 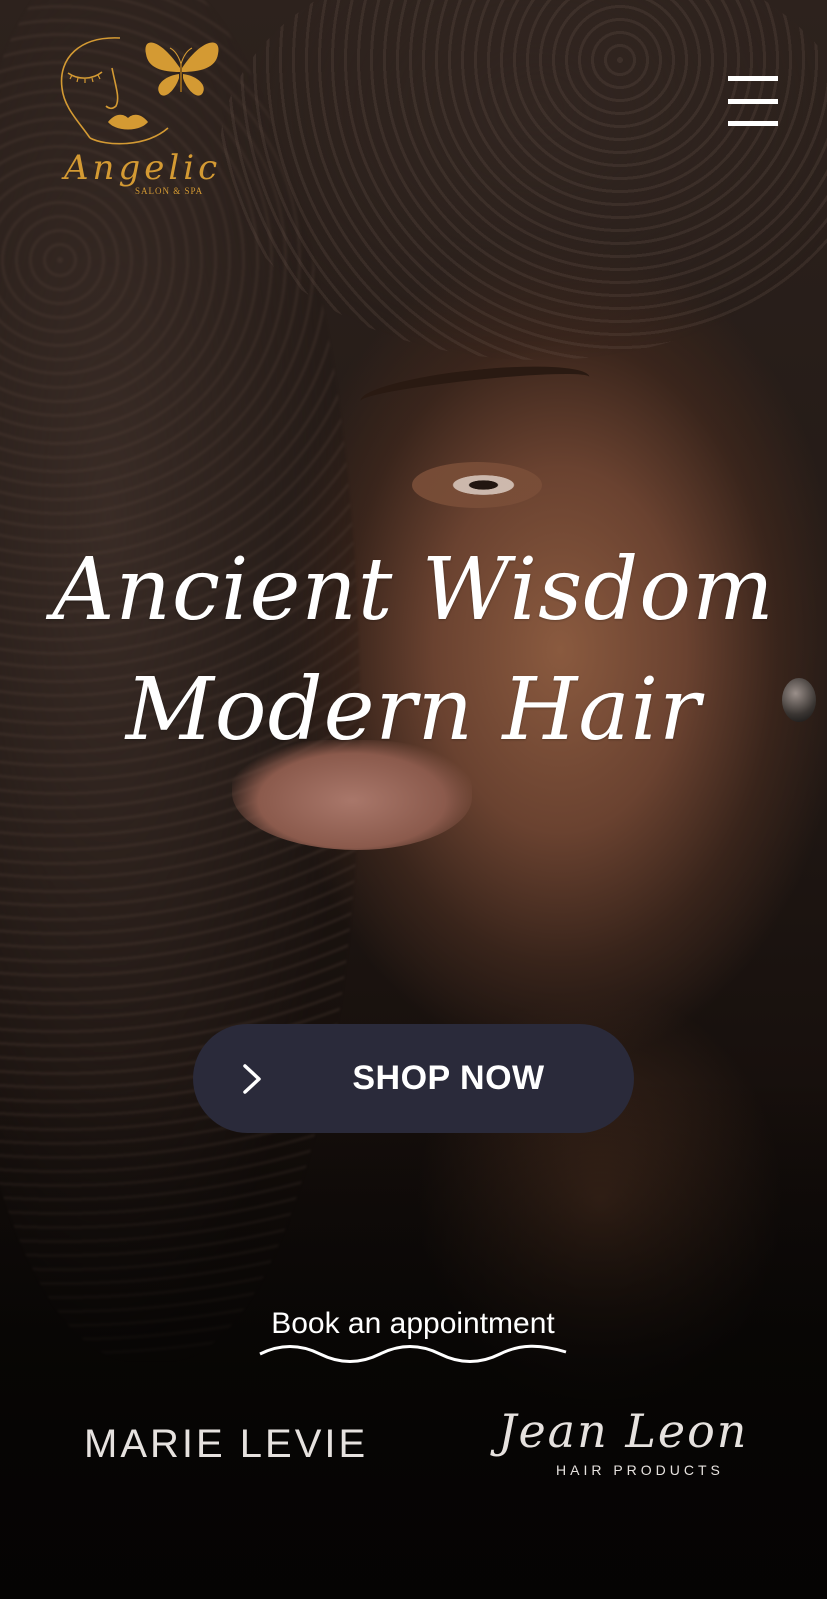 What do you see at coordinates (143, 168) in the screenshot?
I see `logo-name: Angelic` at bounding box center [143, 168].